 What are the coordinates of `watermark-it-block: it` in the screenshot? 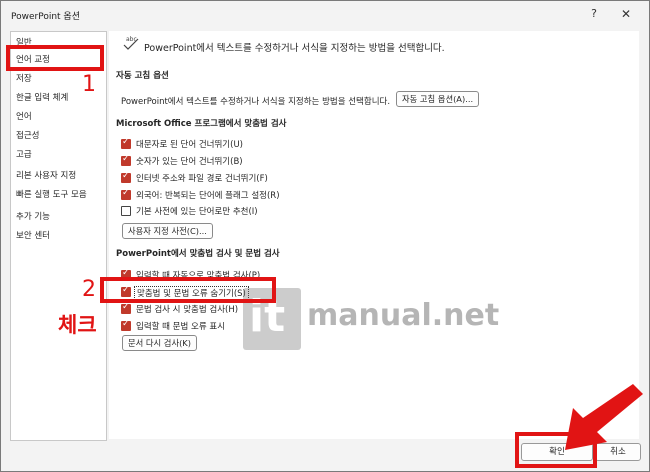 It's located at (272, 319).